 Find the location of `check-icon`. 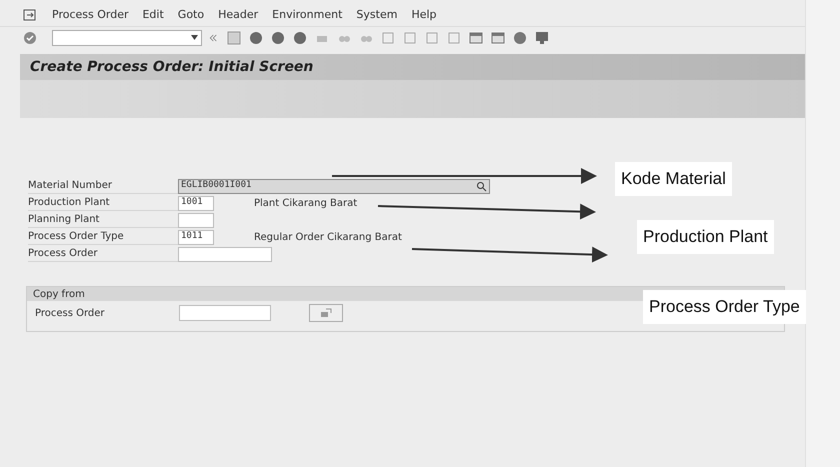

check-icon is located at coordinates (30, 38).